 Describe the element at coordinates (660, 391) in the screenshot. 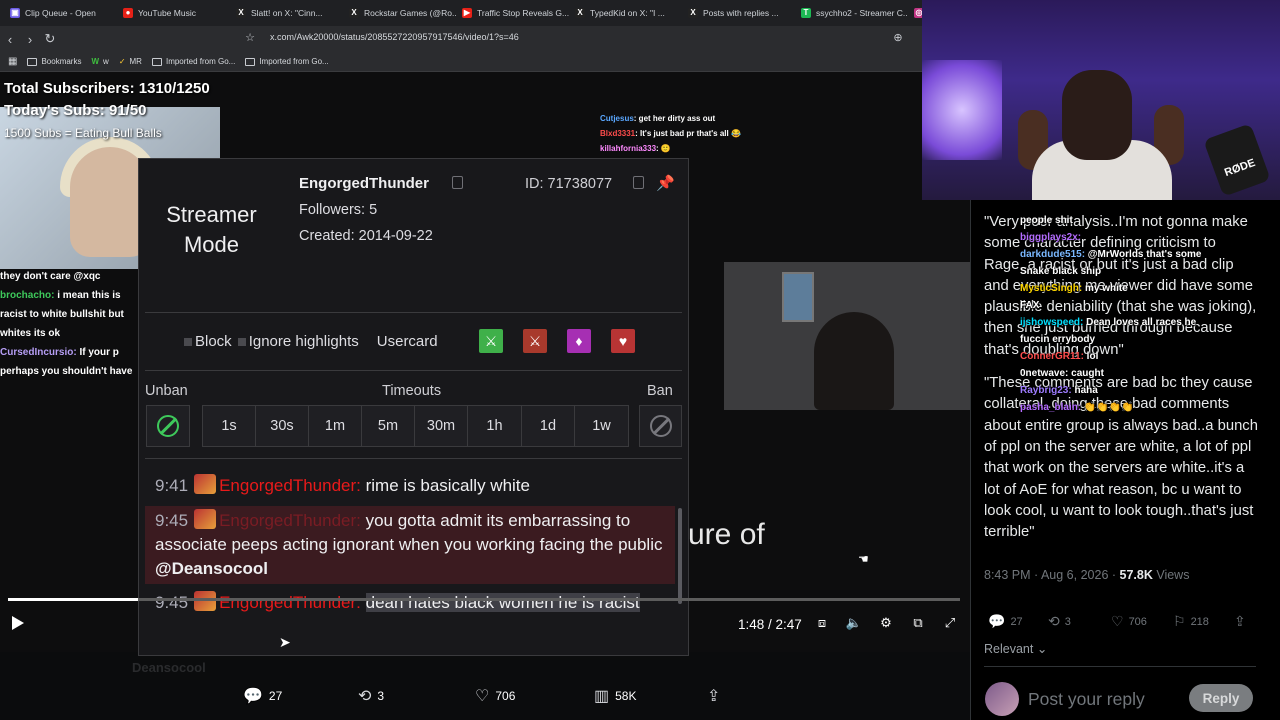

I see `ban-label: Ban` at that location.